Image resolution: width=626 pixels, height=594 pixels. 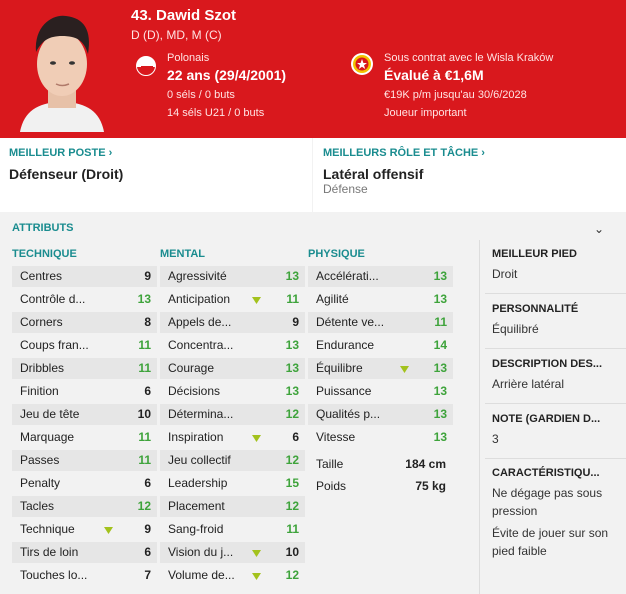 I want to click on physical-heading: PHYSIQUE, so click(x=336, y=254).